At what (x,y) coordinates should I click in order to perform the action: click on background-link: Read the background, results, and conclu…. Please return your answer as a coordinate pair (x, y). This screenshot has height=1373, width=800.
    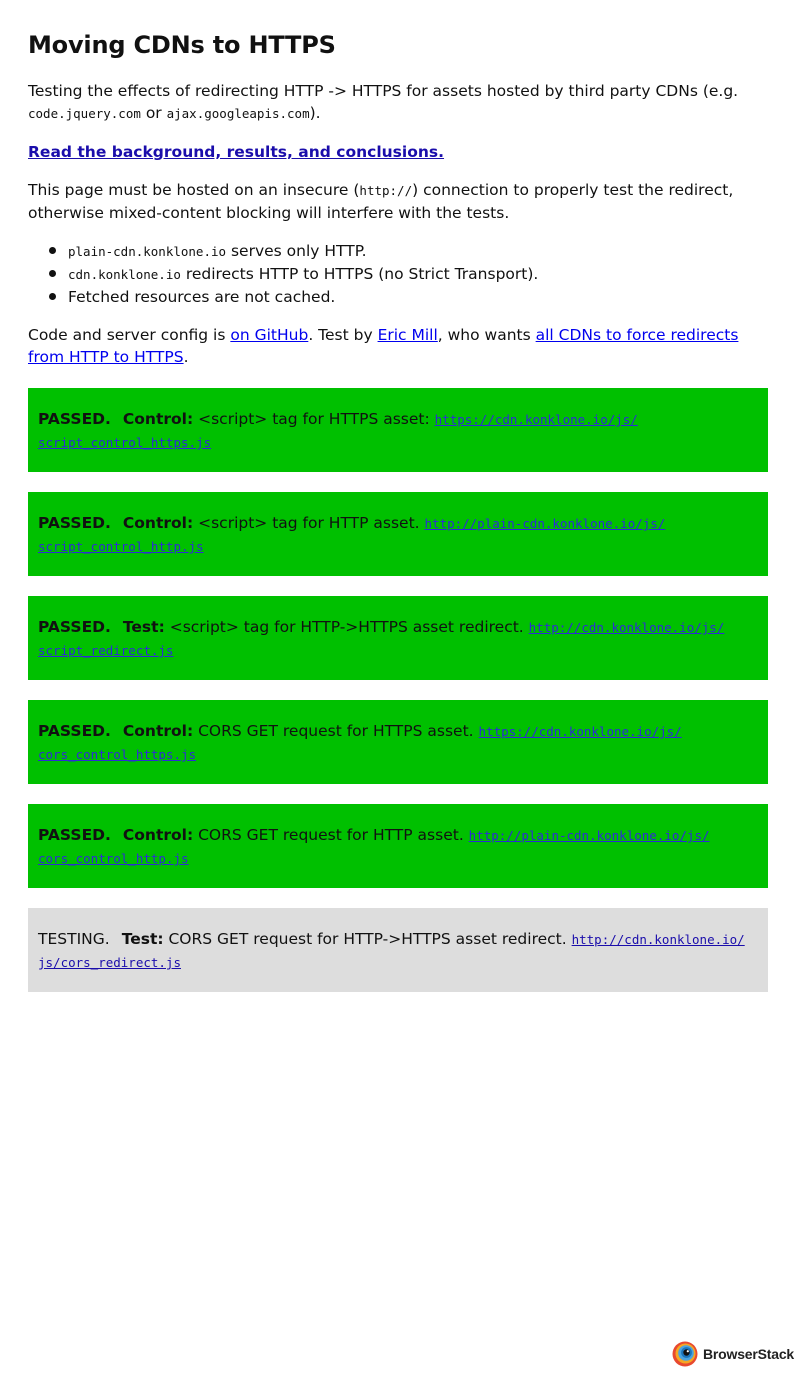
    Looking at the image, I should click on (236, 152).